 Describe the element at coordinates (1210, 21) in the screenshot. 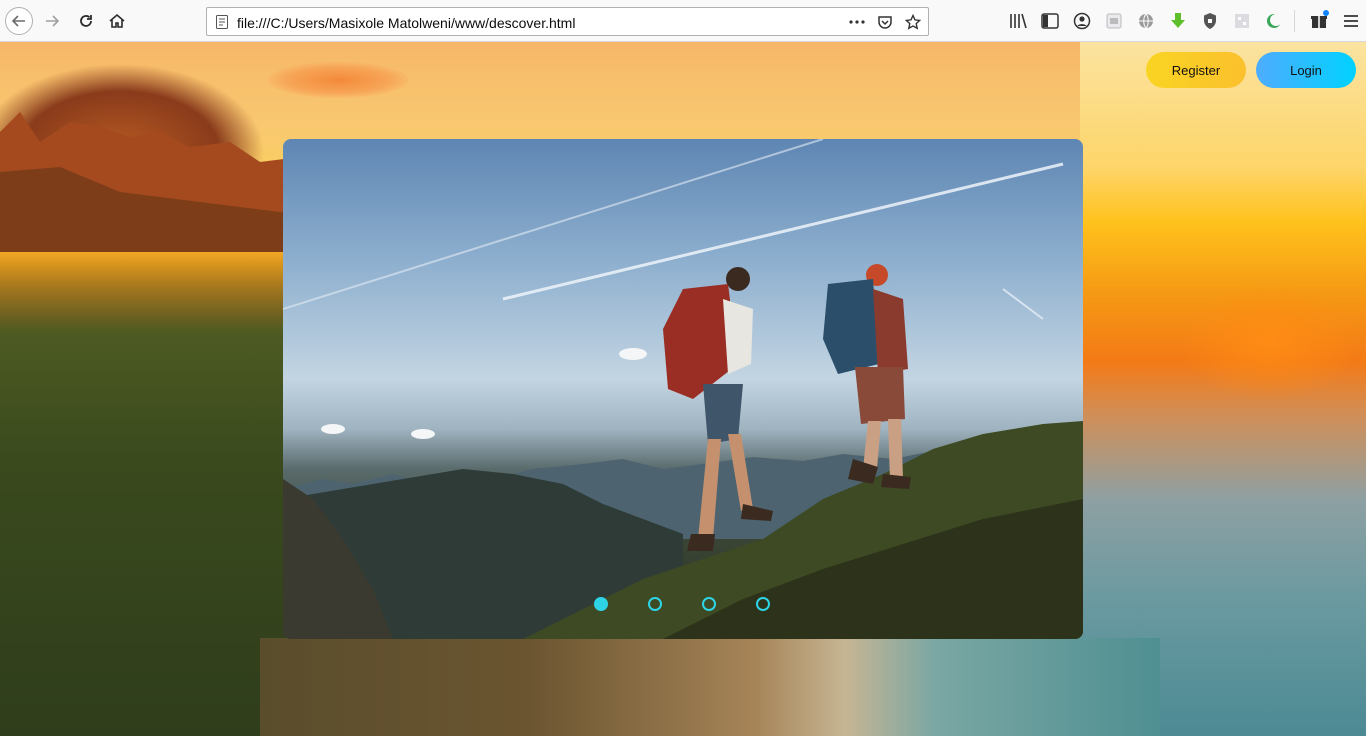

I see `shield-icon` at that location.